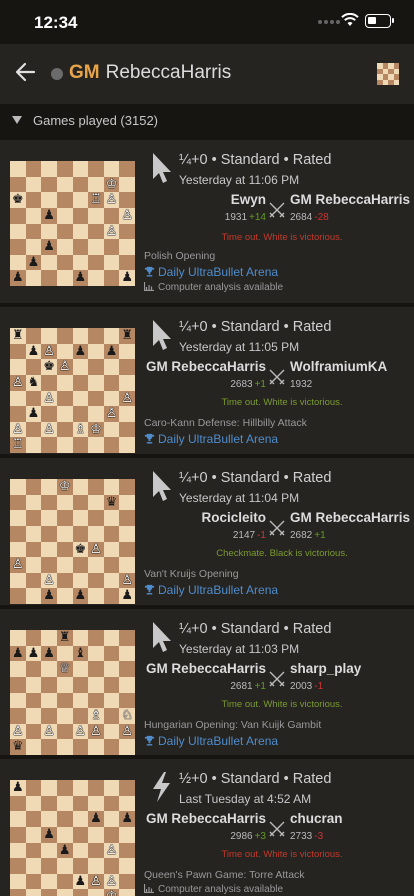  Describe the element at coordinates (111, 502) in the screenshot. I see `chess-piece: ♛` at that location.